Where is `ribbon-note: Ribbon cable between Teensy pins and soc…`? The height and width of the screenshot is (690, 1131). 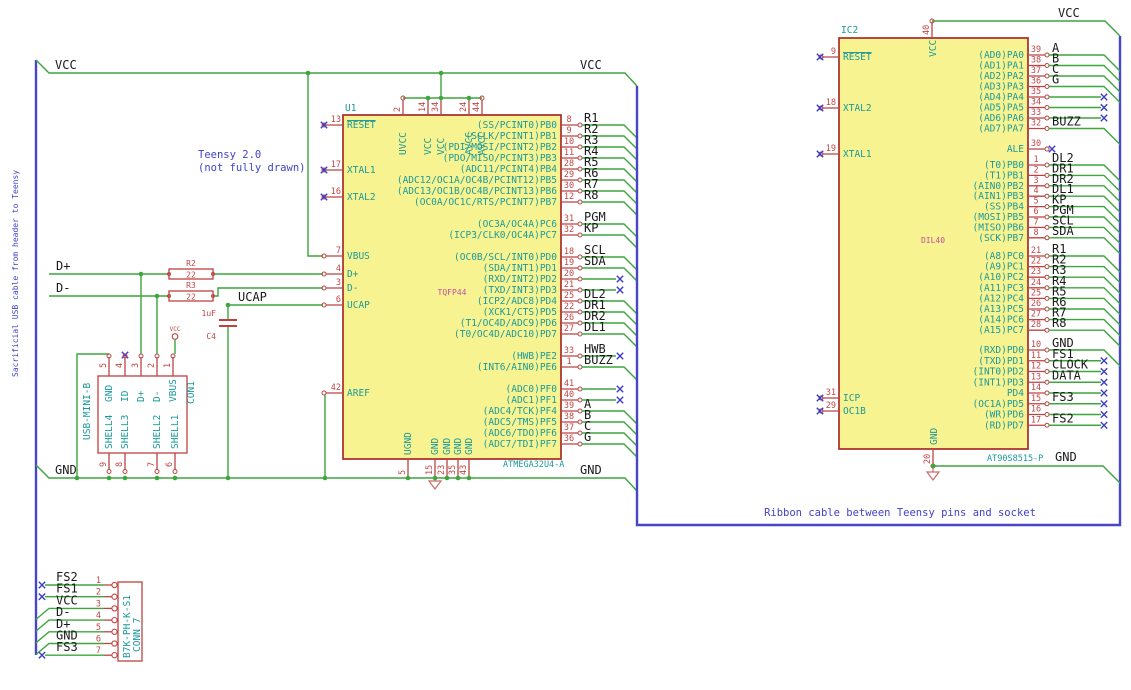
ribbon-note: Ribbon cable between Teensy pins and soc… is located at coordinates (900, 513).